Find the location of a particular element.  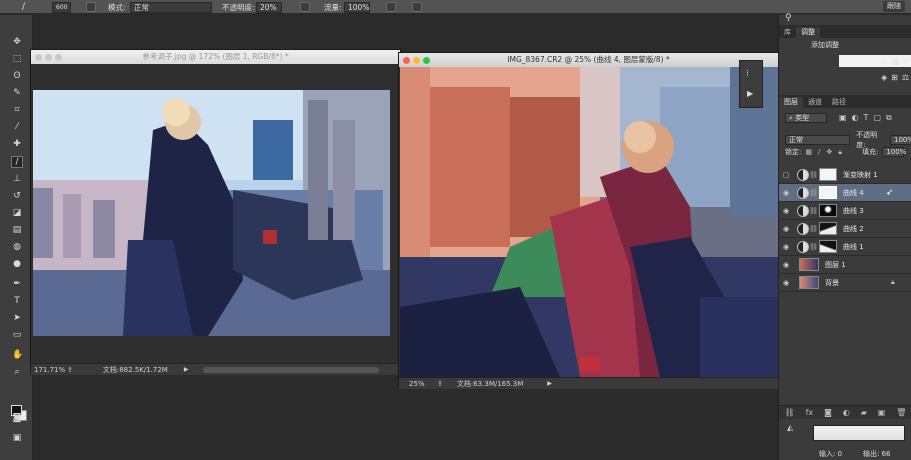

curves-icon: ◸ is located at coordinates (907, 61).